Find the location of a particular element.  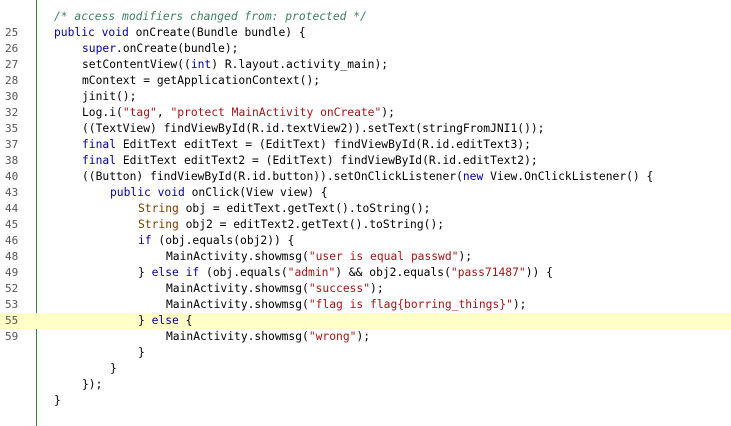

code-text: public void onClick(View view) { is located at coordinates (219, 193).